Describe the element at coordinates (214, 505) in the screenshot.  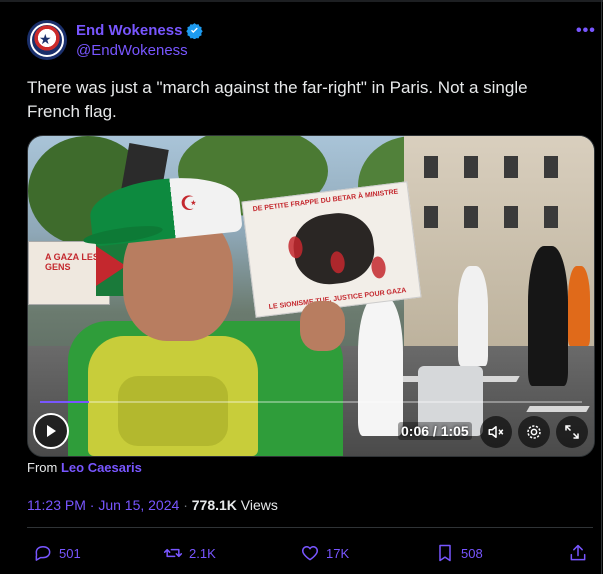
I see `views-count: 778.1K` at that location.